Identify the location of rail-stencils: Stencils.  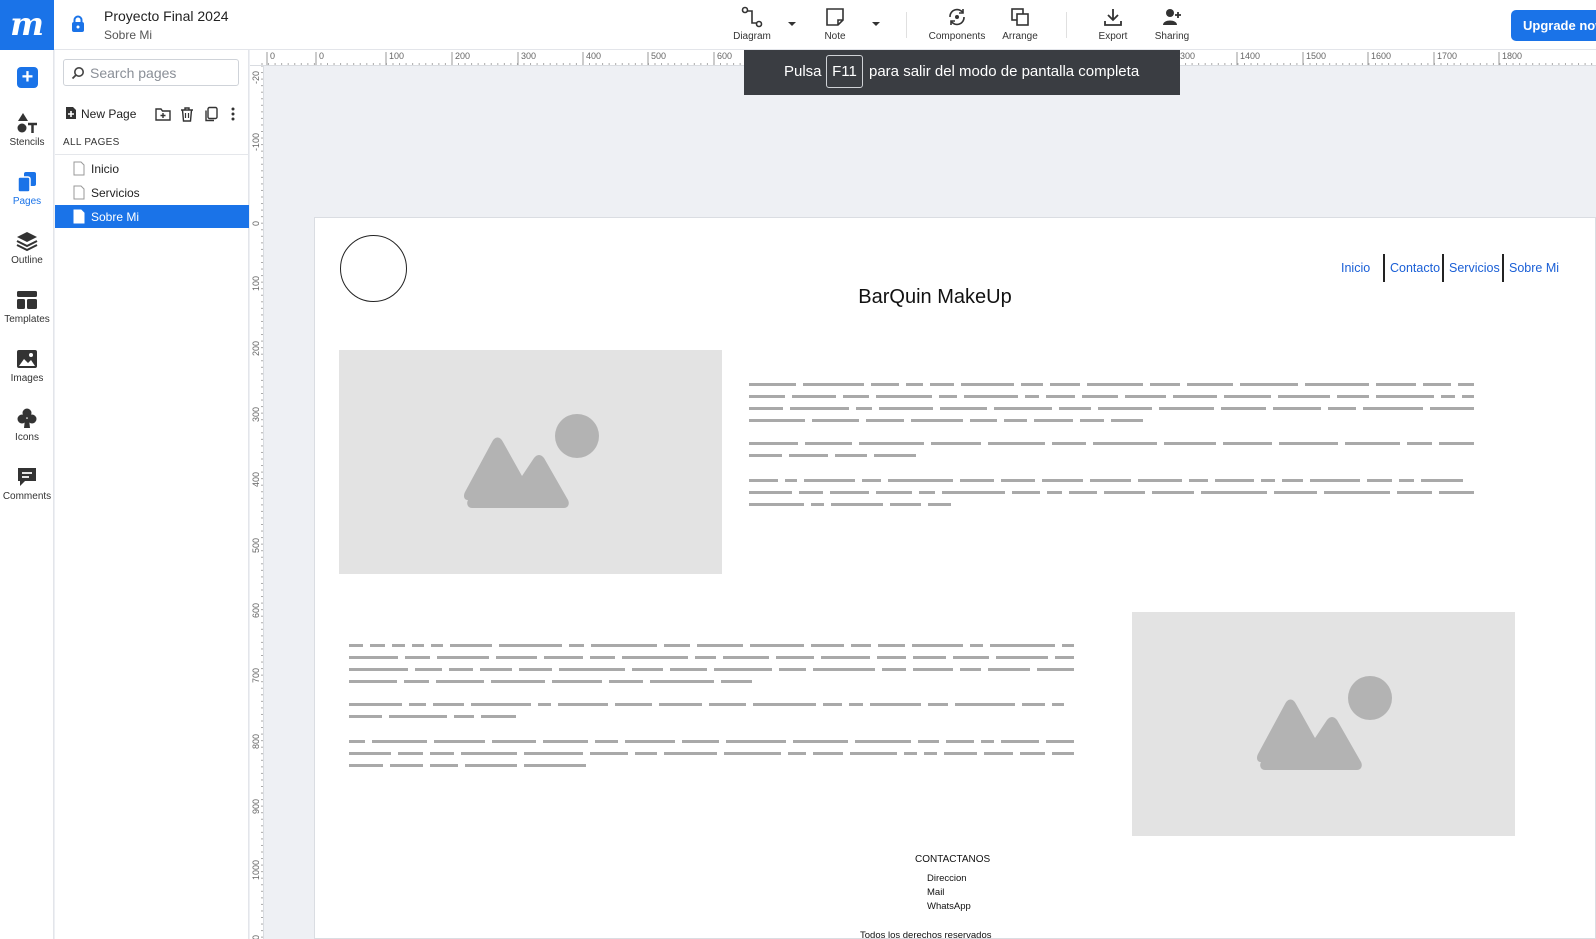
(27, 130).